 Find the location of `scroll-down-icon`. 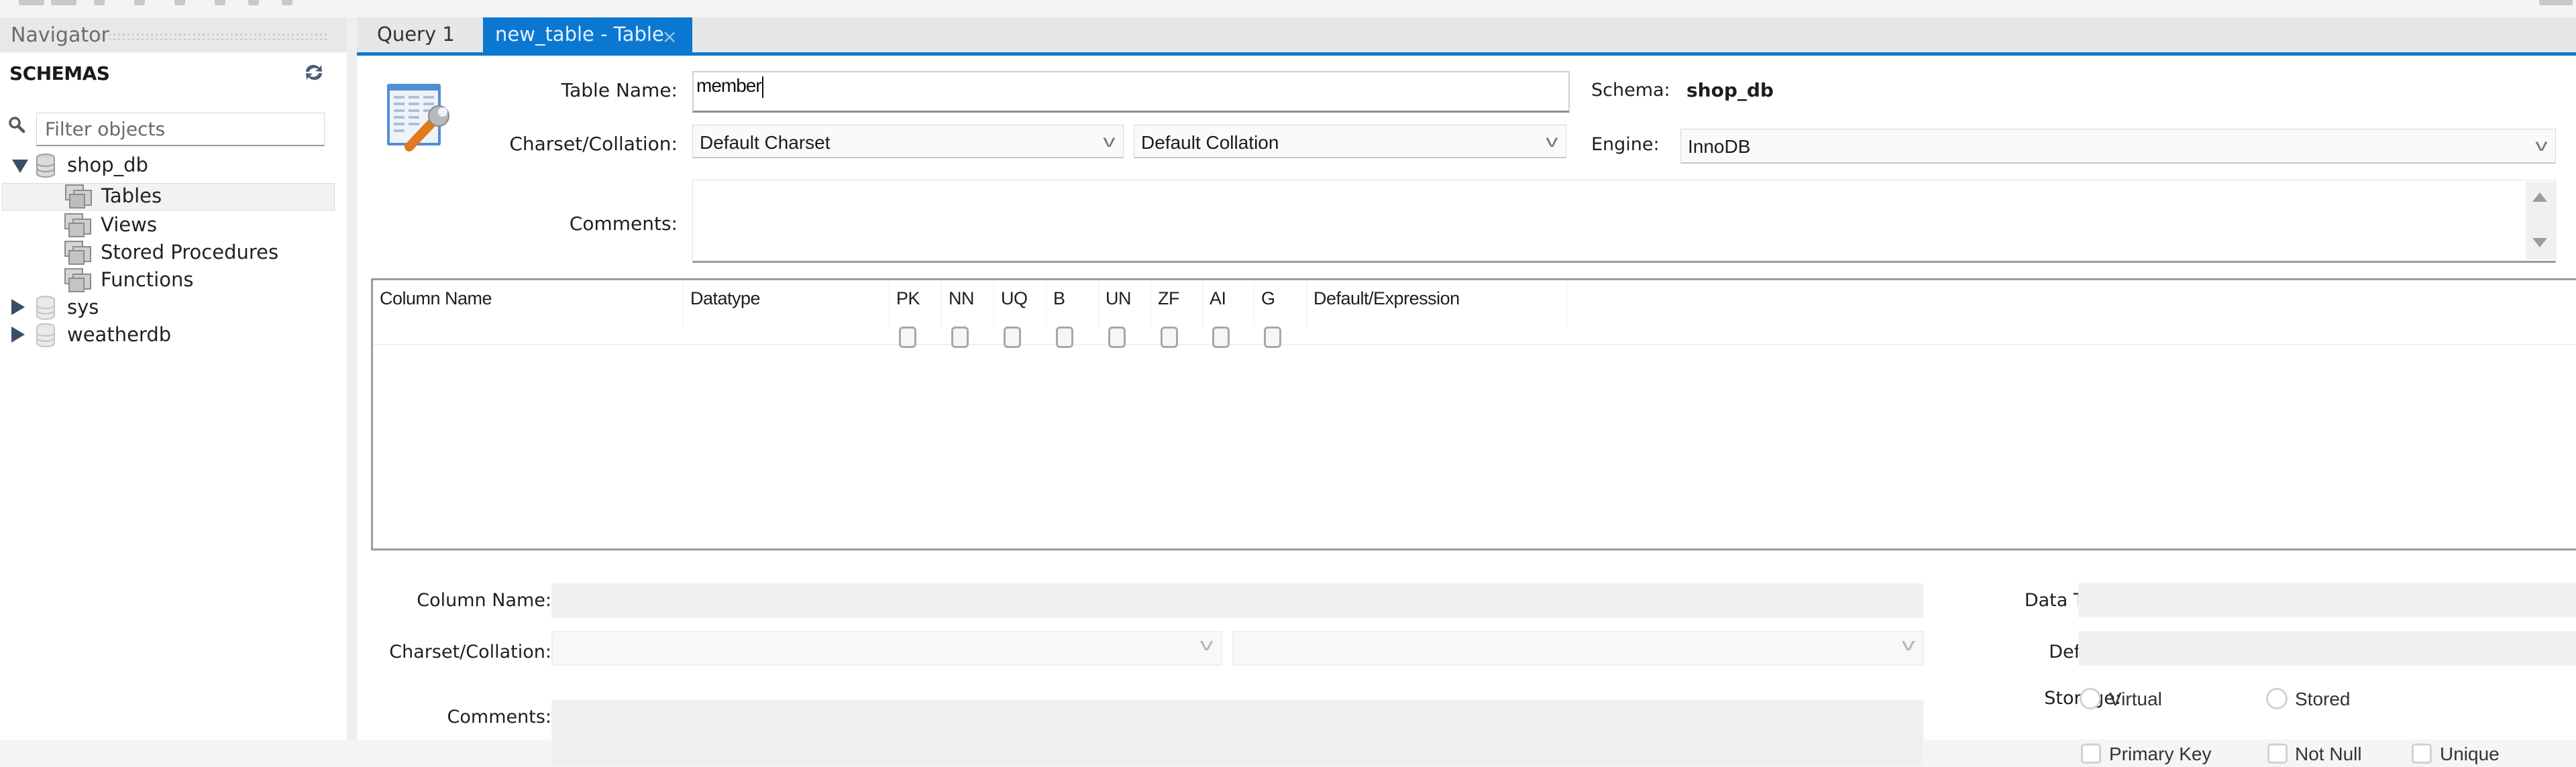

scroll-down-icon is located at coordinates (2539, 242).